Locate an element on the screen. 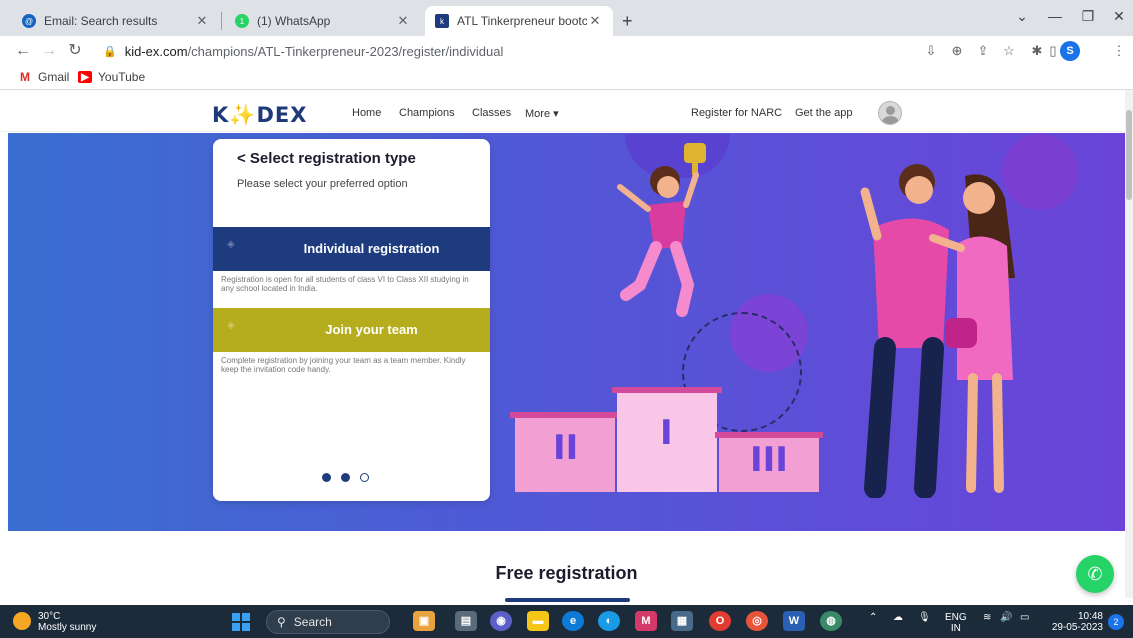  weather-desc: Mostly sunny is located at coordinates (67, 627).